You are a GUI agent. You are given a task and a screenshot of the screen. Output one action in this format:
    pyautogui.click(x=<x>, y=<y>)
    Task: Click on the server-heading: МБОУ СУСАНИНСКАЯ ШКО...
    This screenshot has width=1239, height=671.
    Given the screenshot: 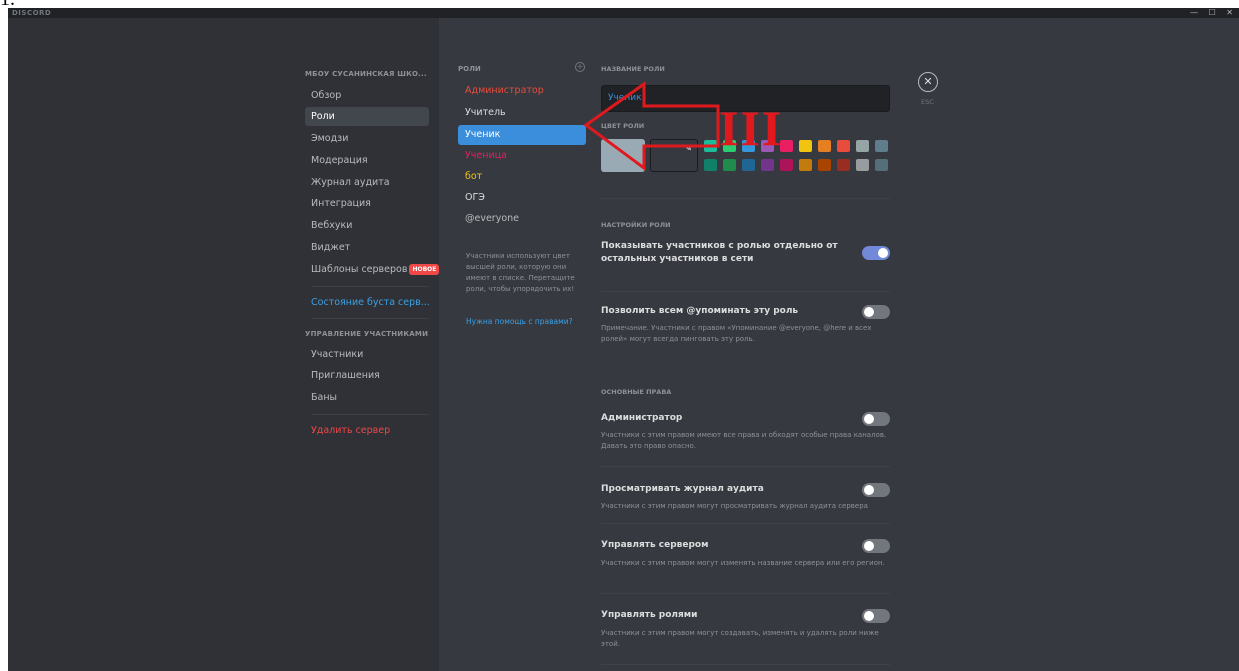 What is the action you would take?
    pyautogui.click(x=366, y=74)
    